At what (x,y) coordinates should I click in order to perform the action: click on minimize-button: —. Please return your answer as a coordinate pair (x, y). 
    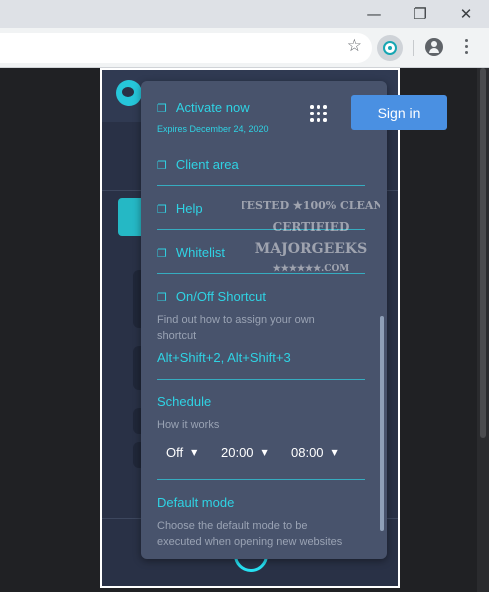
    Looking at the image, I should click on (374, 14).